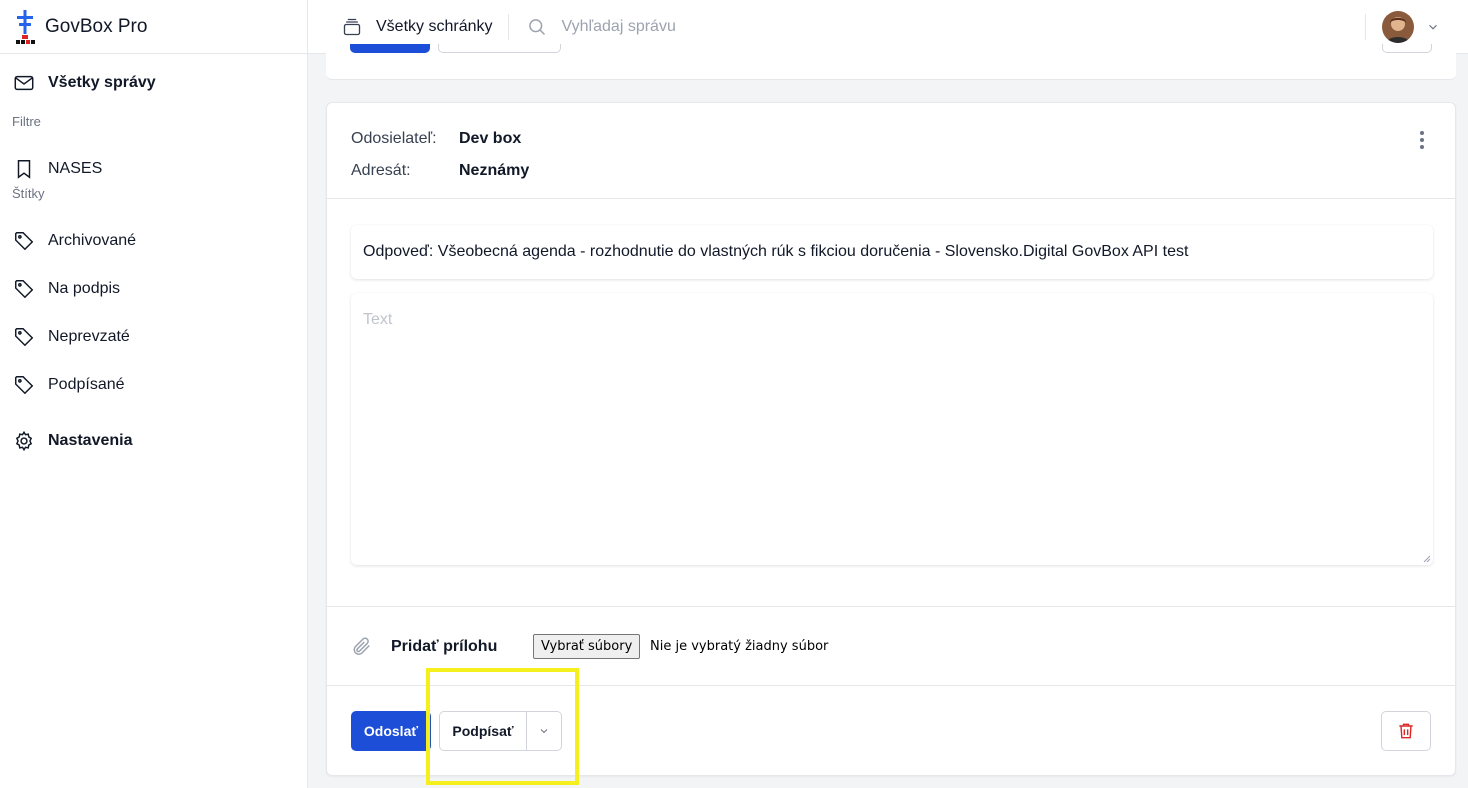 The image size is (1468, 788). I want to click on previous-delete-button, so click(1407, 48).